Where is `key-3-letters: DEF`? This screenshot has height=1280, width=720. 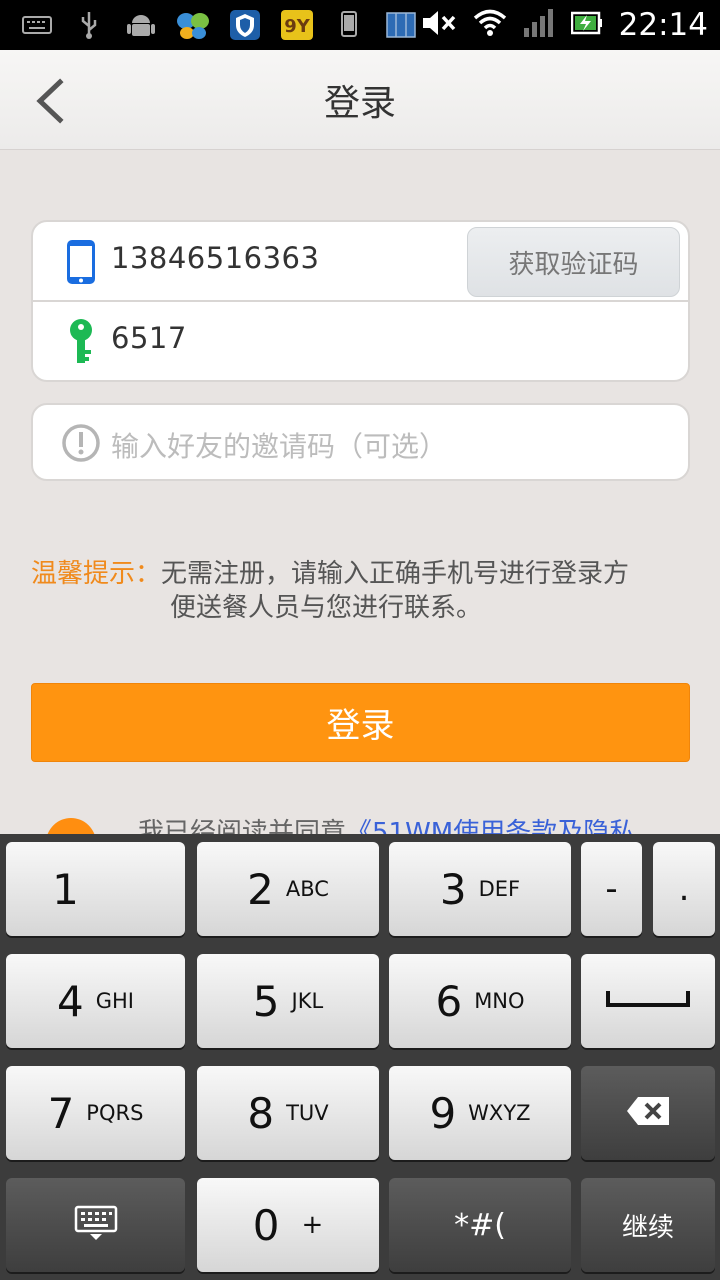
key-3-letters: DEF is located at coordinates (499, 889).